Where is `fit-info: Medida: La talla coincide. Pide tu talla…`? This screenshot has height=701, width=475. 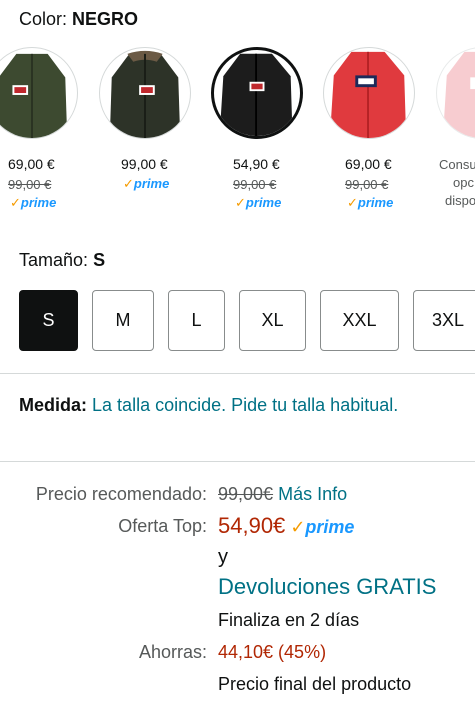 fit-info: Medida: La talla coincide. Pide tu talla… is located at coordinates (229, 405).